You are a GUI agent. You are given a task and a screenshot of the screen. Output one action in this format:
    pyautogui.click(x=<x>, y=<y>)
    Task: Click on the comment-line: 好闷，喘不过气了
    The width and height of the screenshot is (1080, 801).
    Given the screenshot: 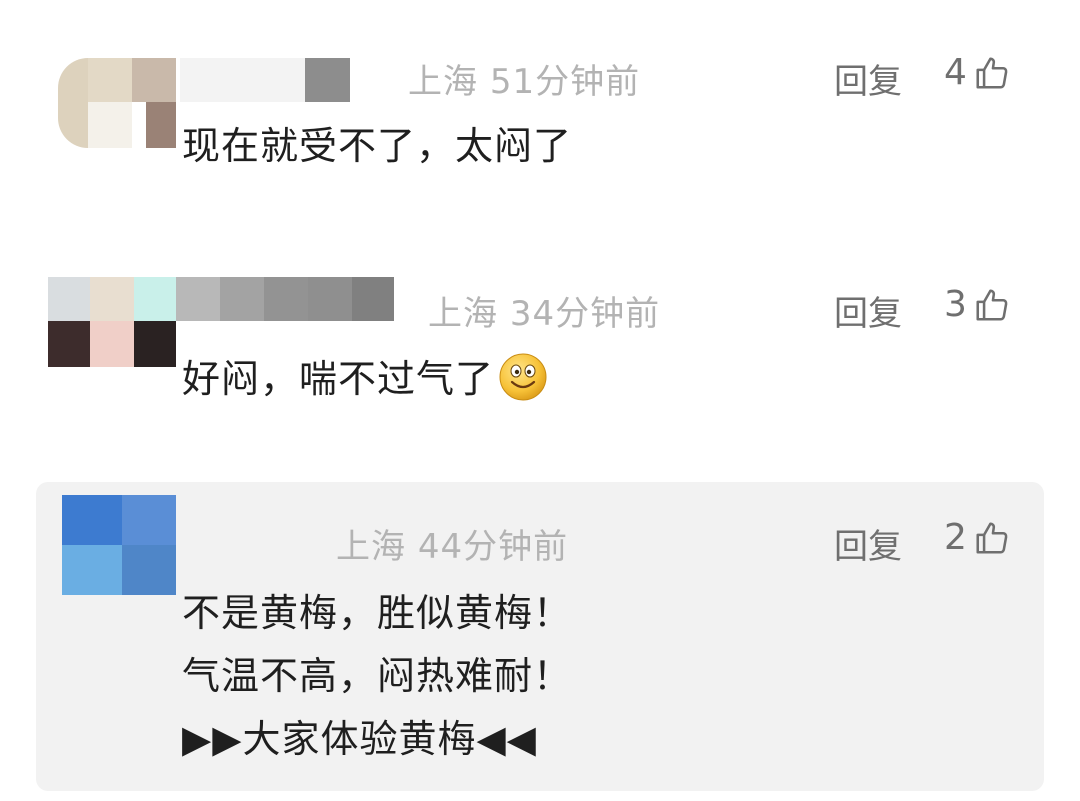 What is the action you would take?
    pyautogui.click(x=365, y=379)
    